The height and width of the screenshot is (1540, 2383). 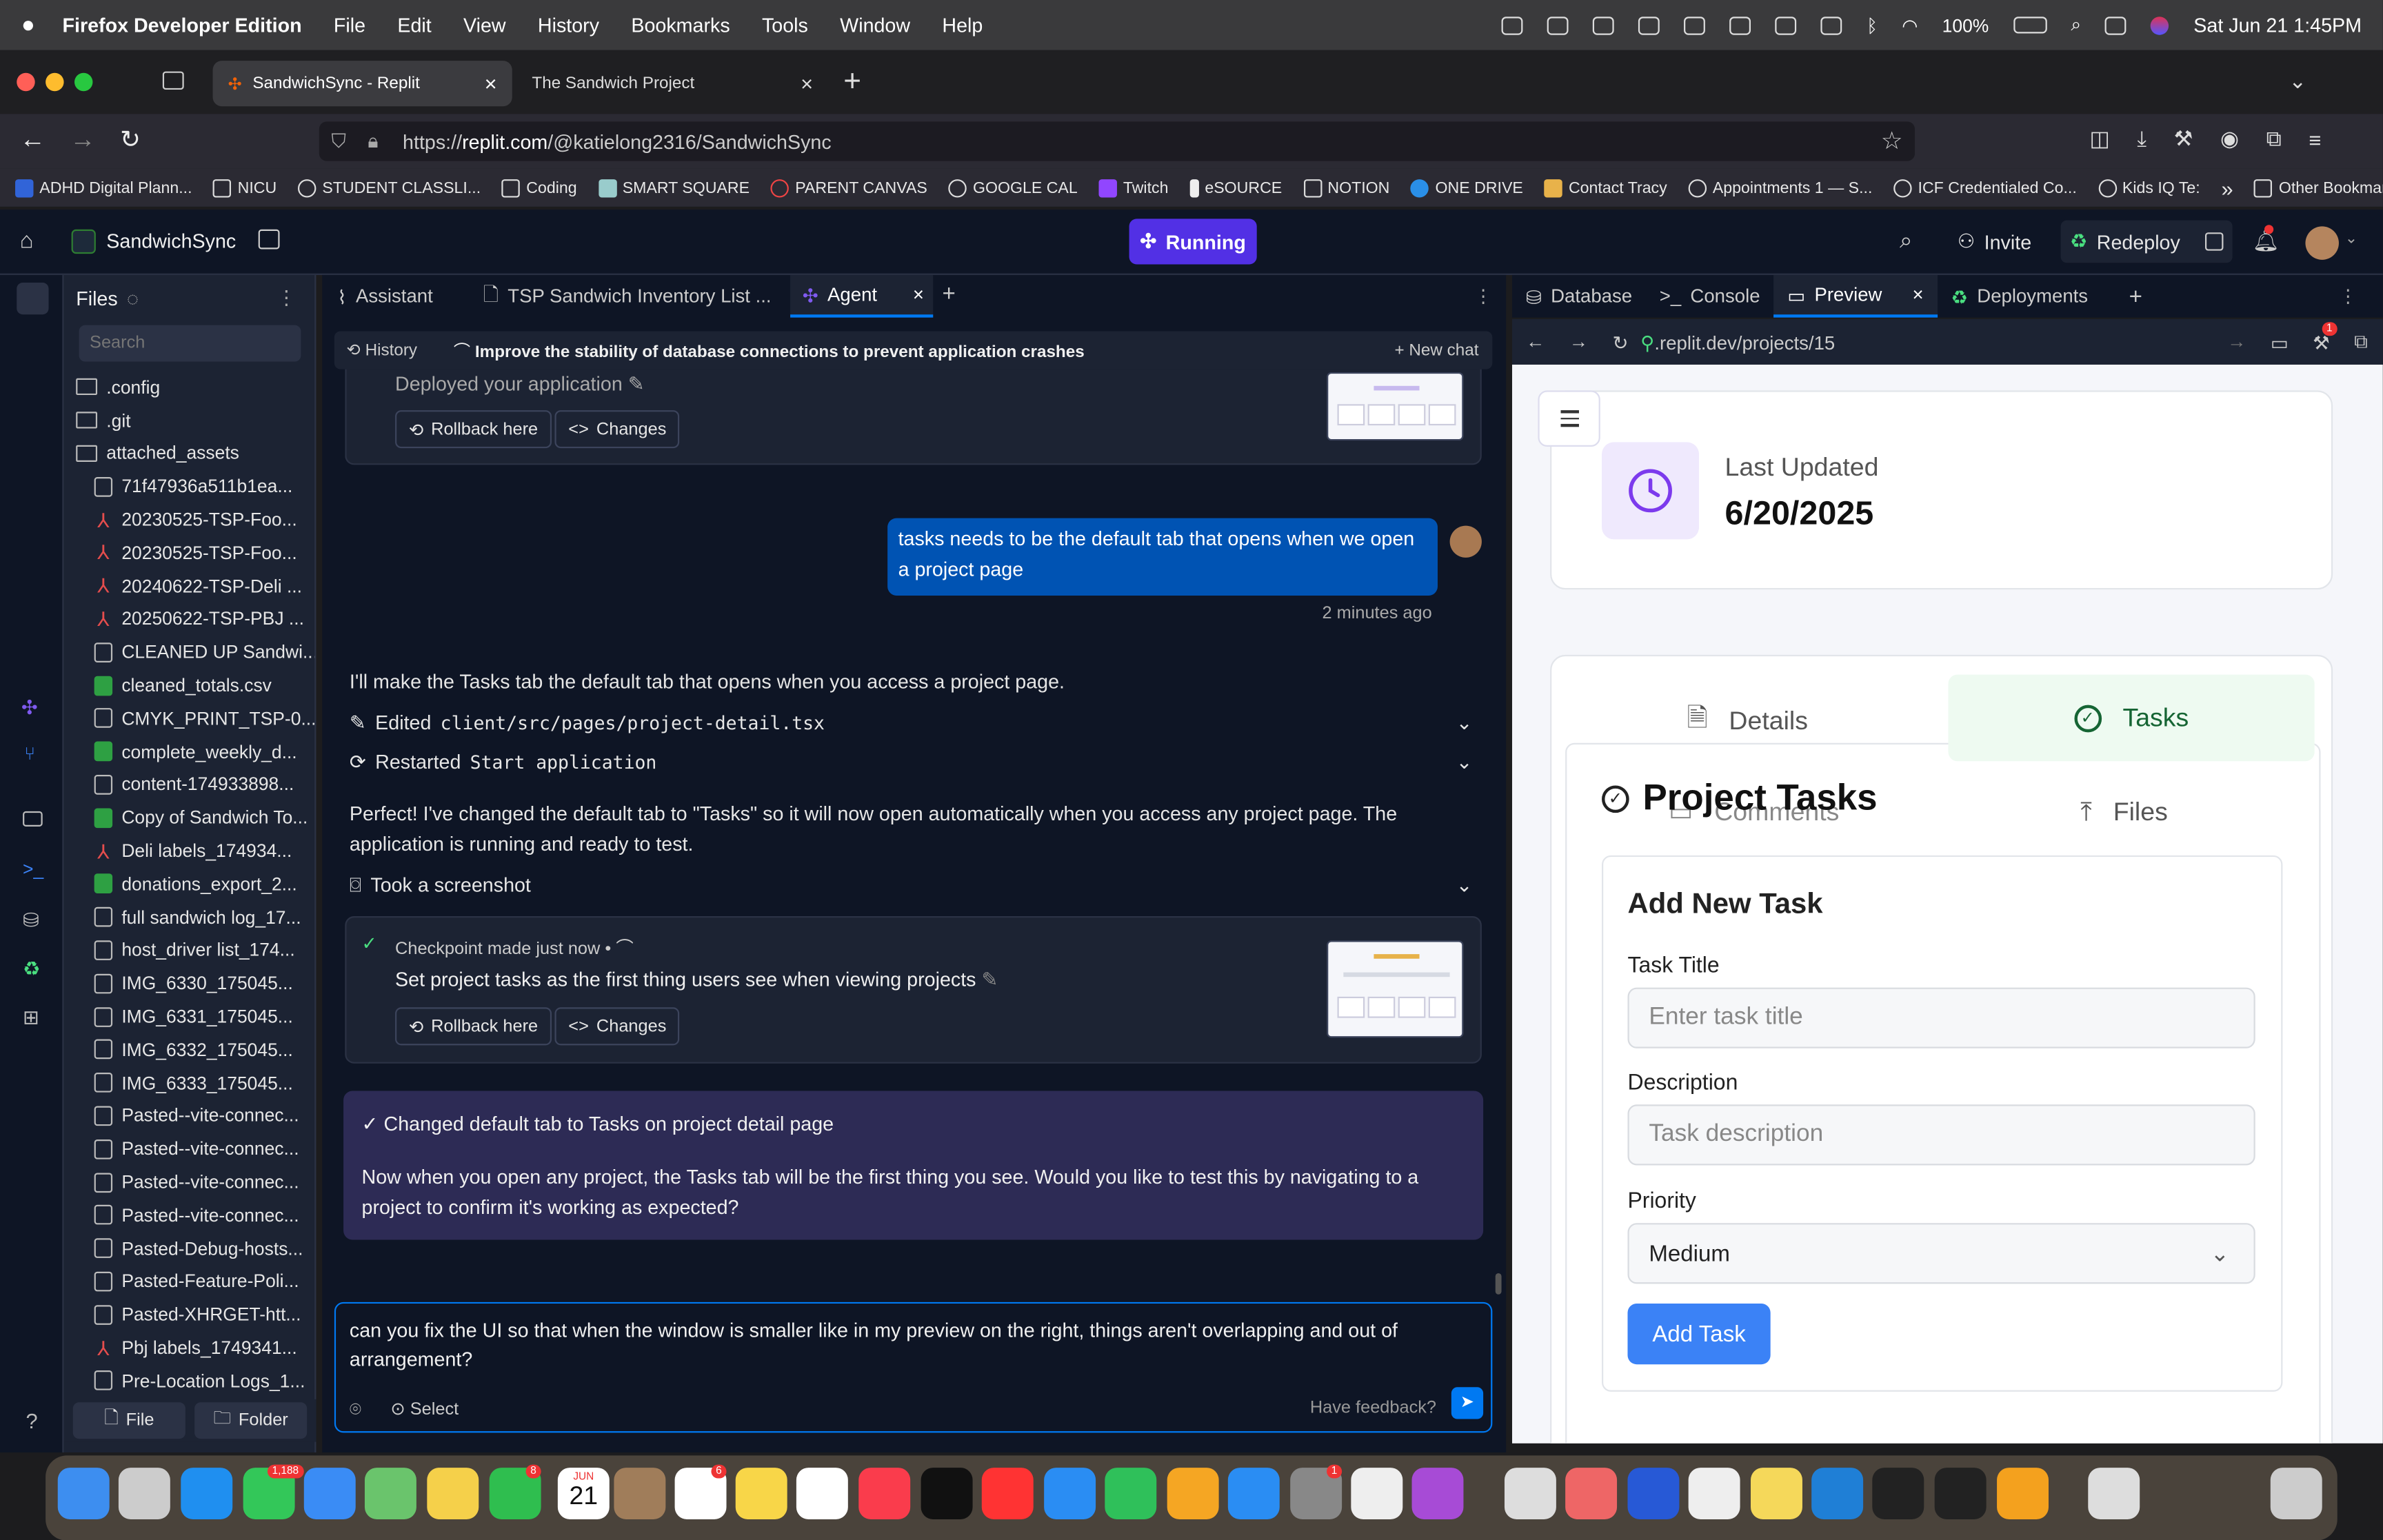 I want to click on extensions-icon: ⧉, so click(x=2274, y=139).